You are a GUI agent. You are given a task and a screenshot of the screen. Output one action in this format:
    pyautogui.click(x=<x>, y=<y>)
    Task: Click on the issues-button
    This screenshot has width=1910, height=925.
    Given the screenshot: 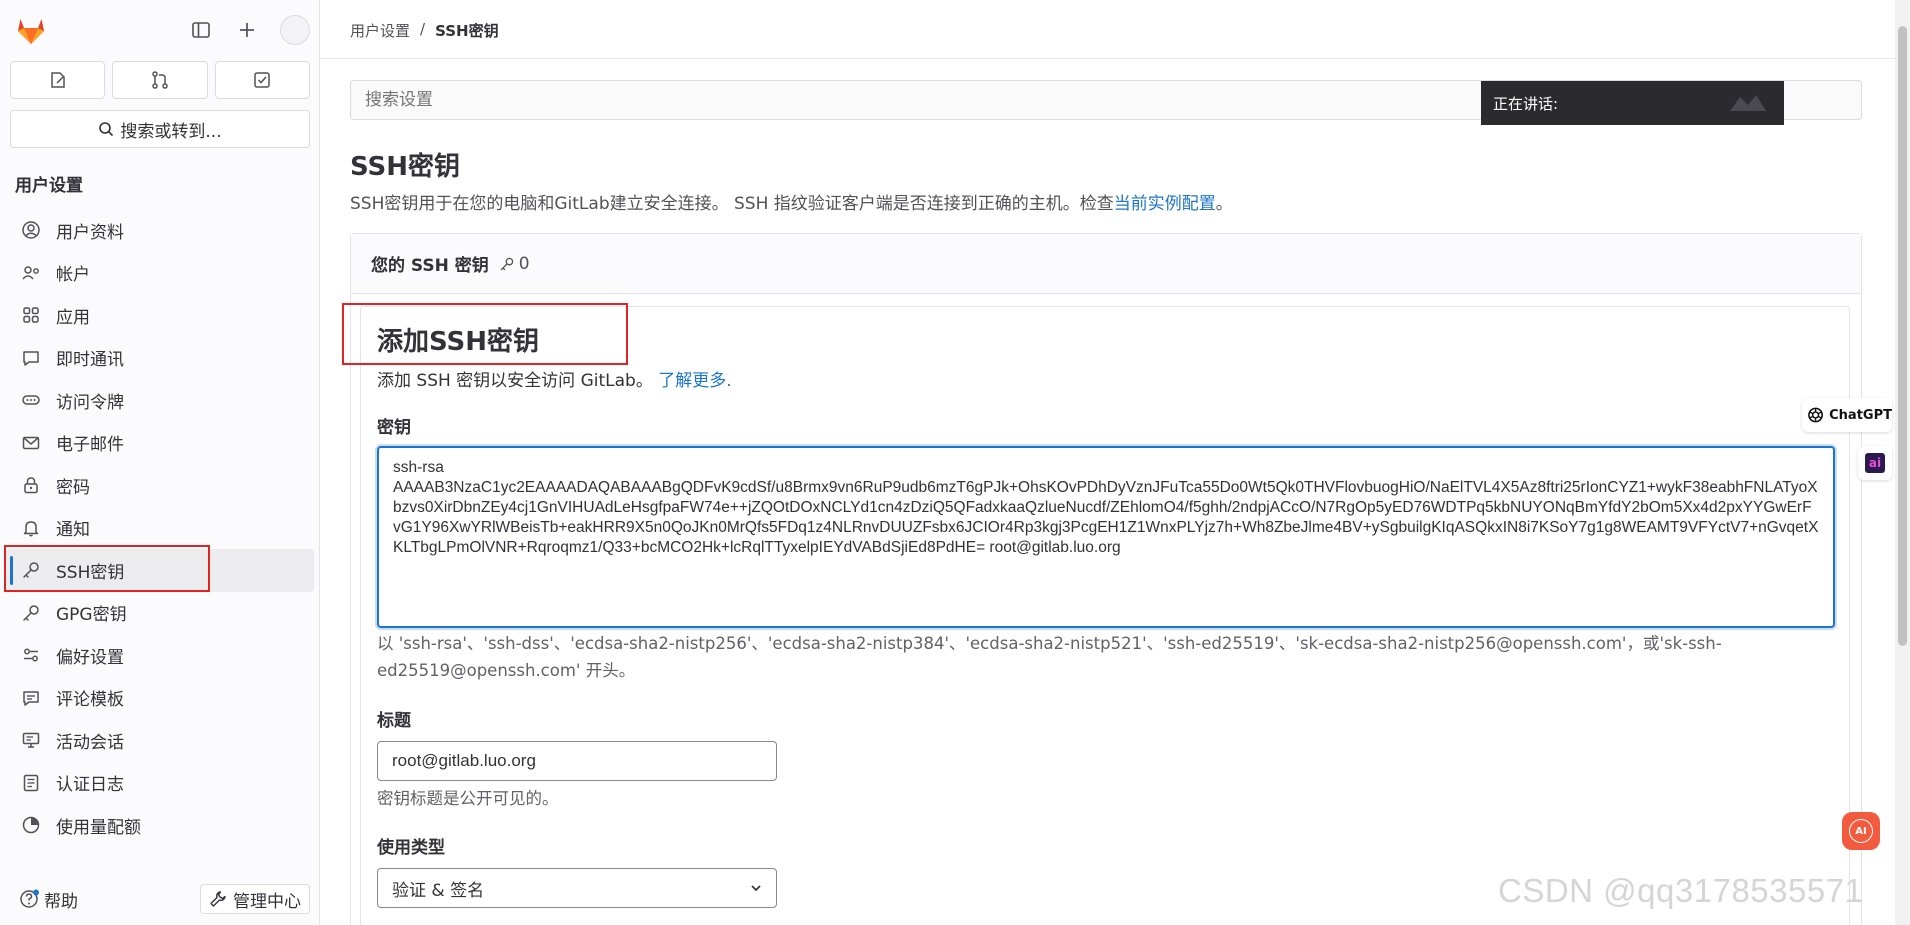 What is the action you would take?
    pyautogui.click(x=58, y=80)
    